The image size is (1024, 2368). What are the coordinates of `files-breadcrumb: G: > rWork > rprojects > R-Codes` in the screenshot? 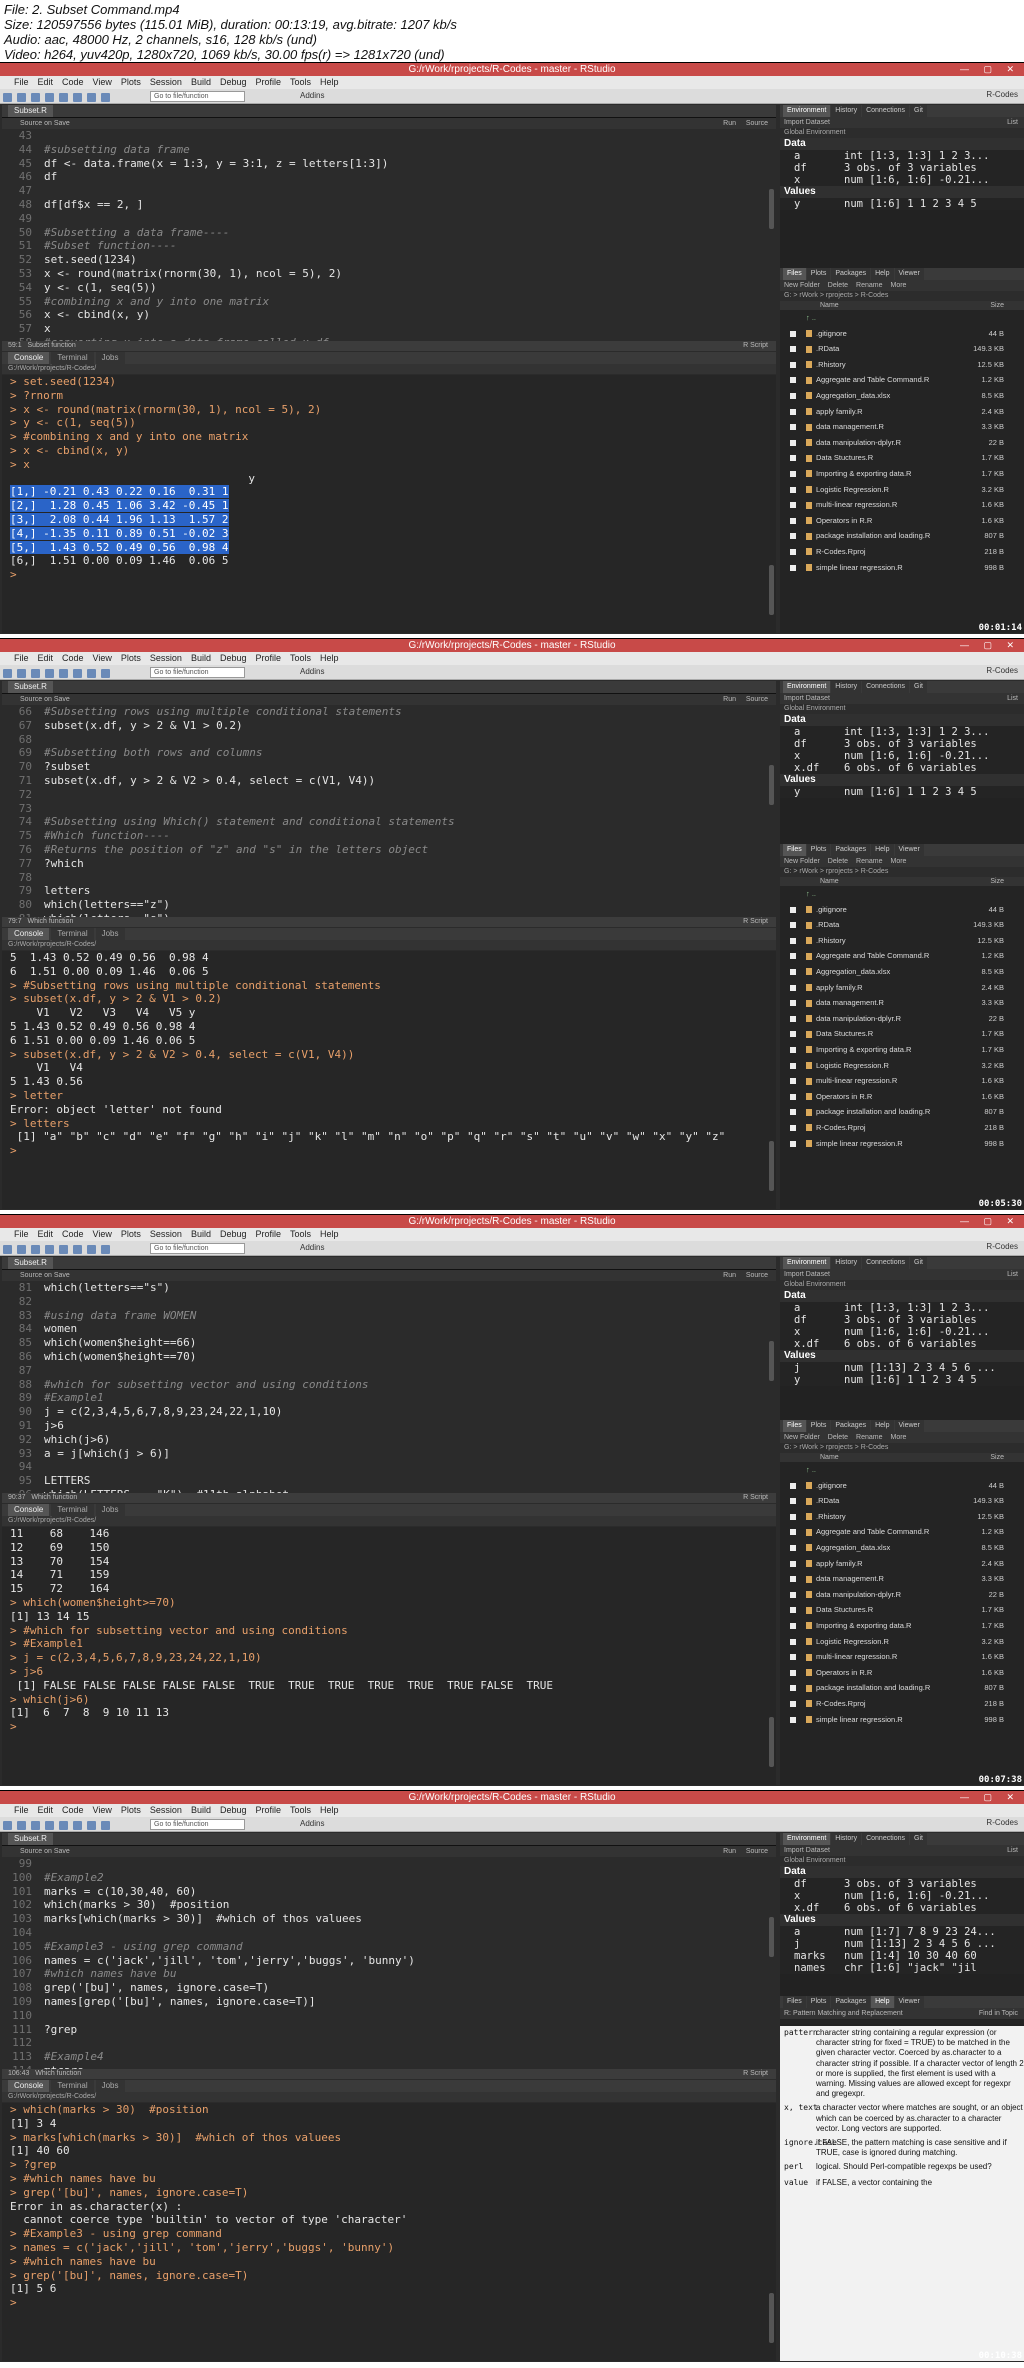 It's located at (902, 1448).